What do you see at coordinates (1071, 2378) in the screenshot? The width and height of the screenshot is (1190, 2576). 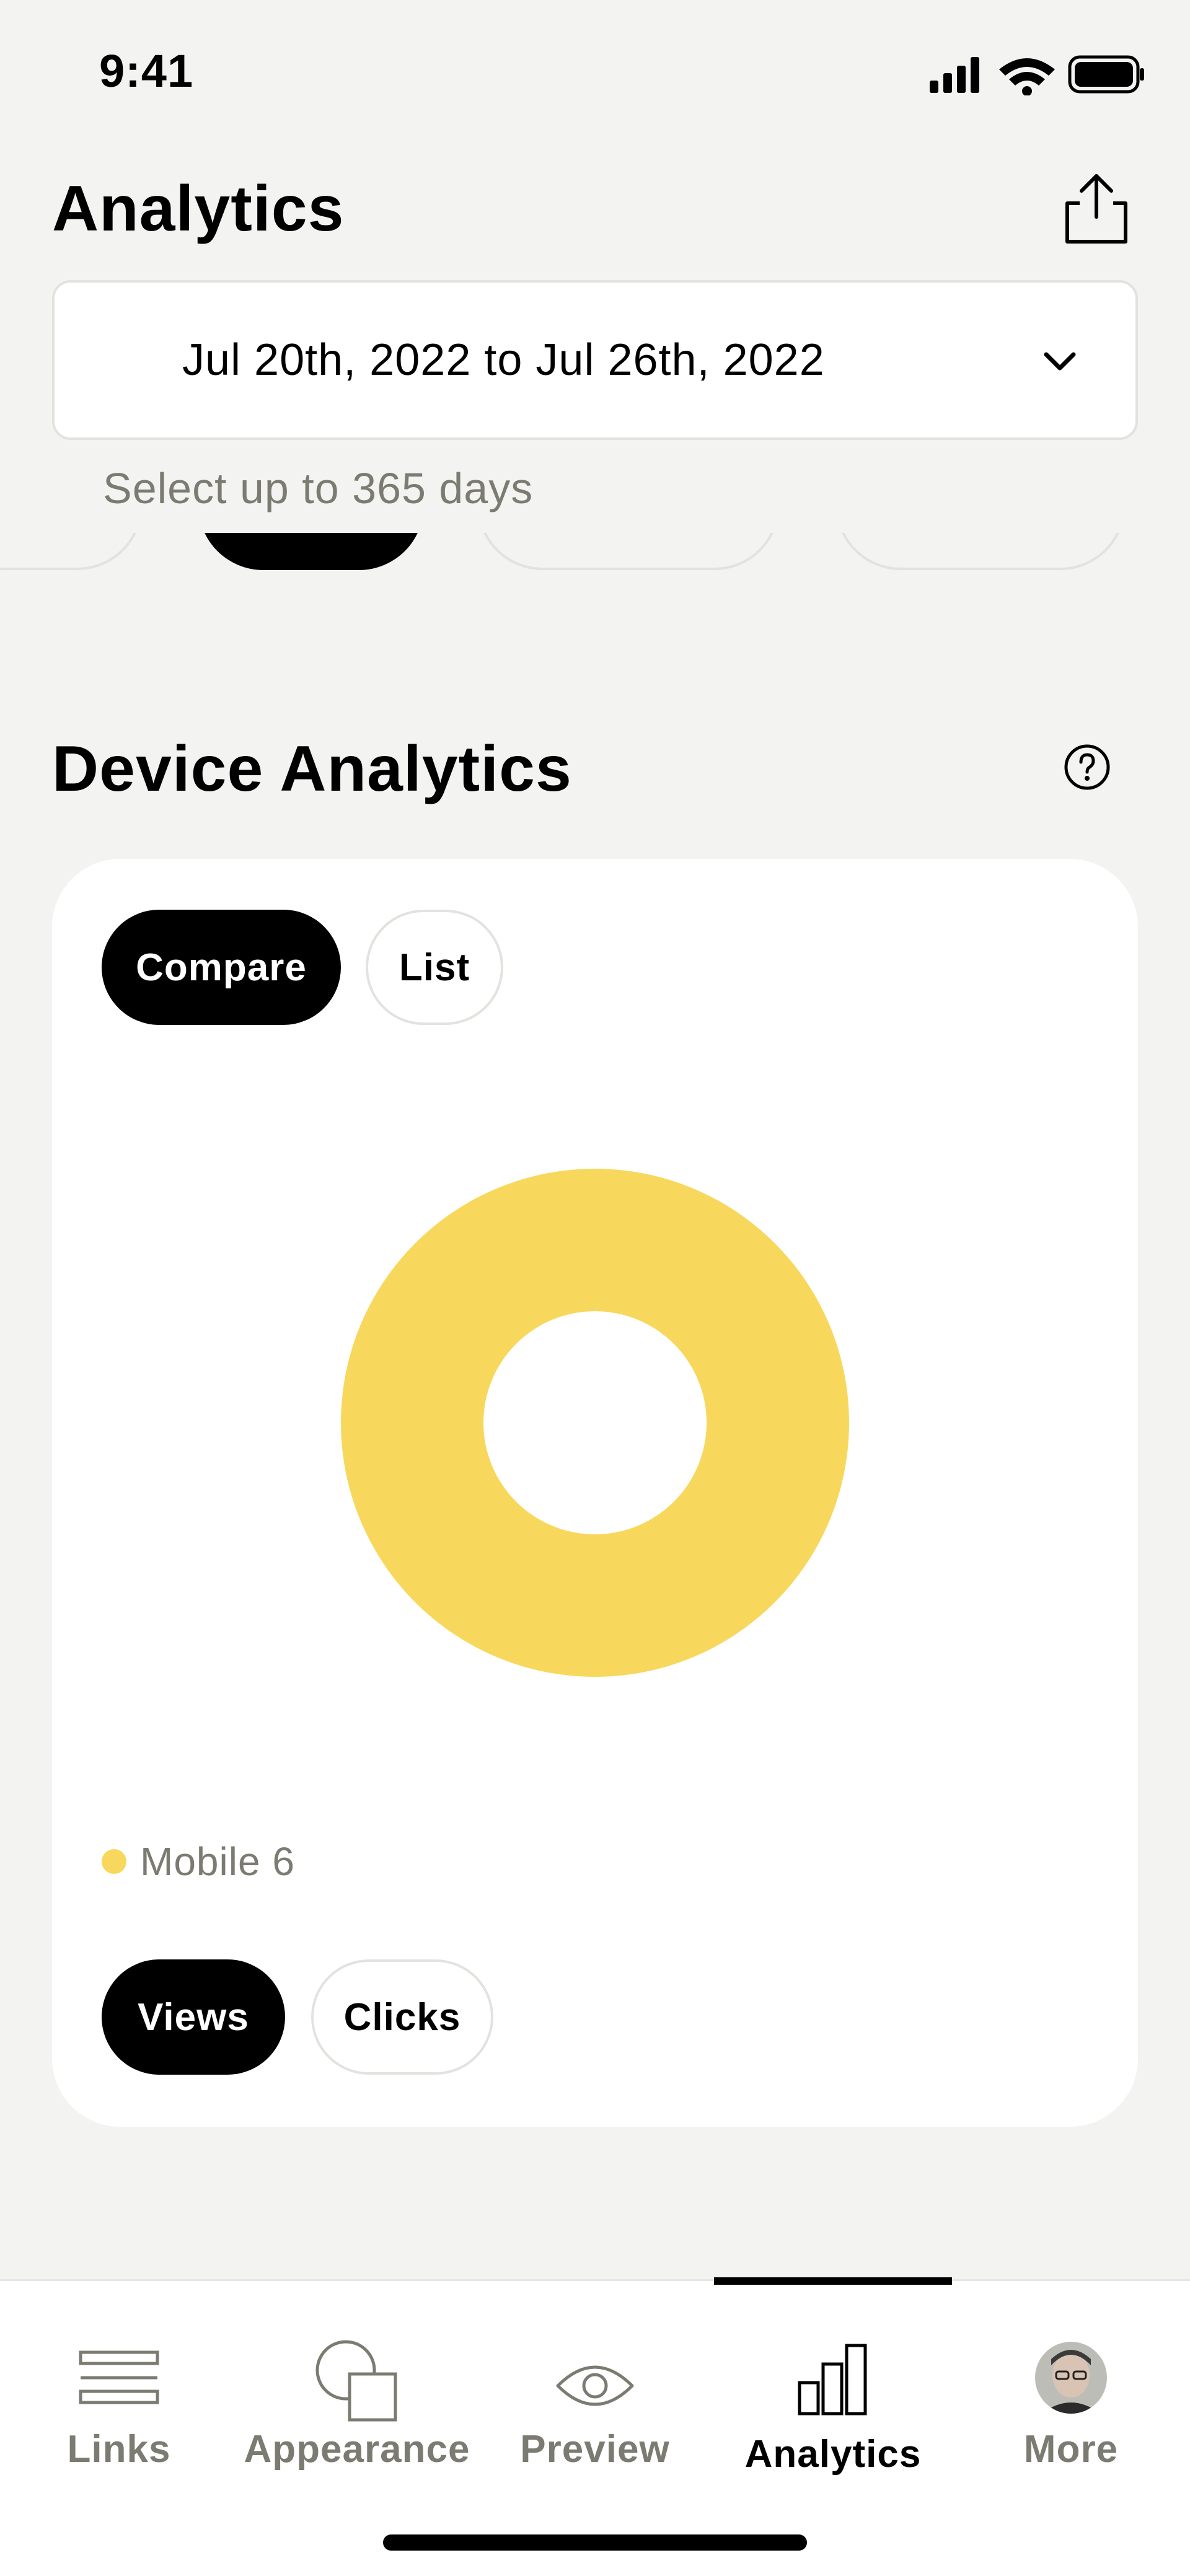 I see `avatar` at bounding box center [1071, 2378].